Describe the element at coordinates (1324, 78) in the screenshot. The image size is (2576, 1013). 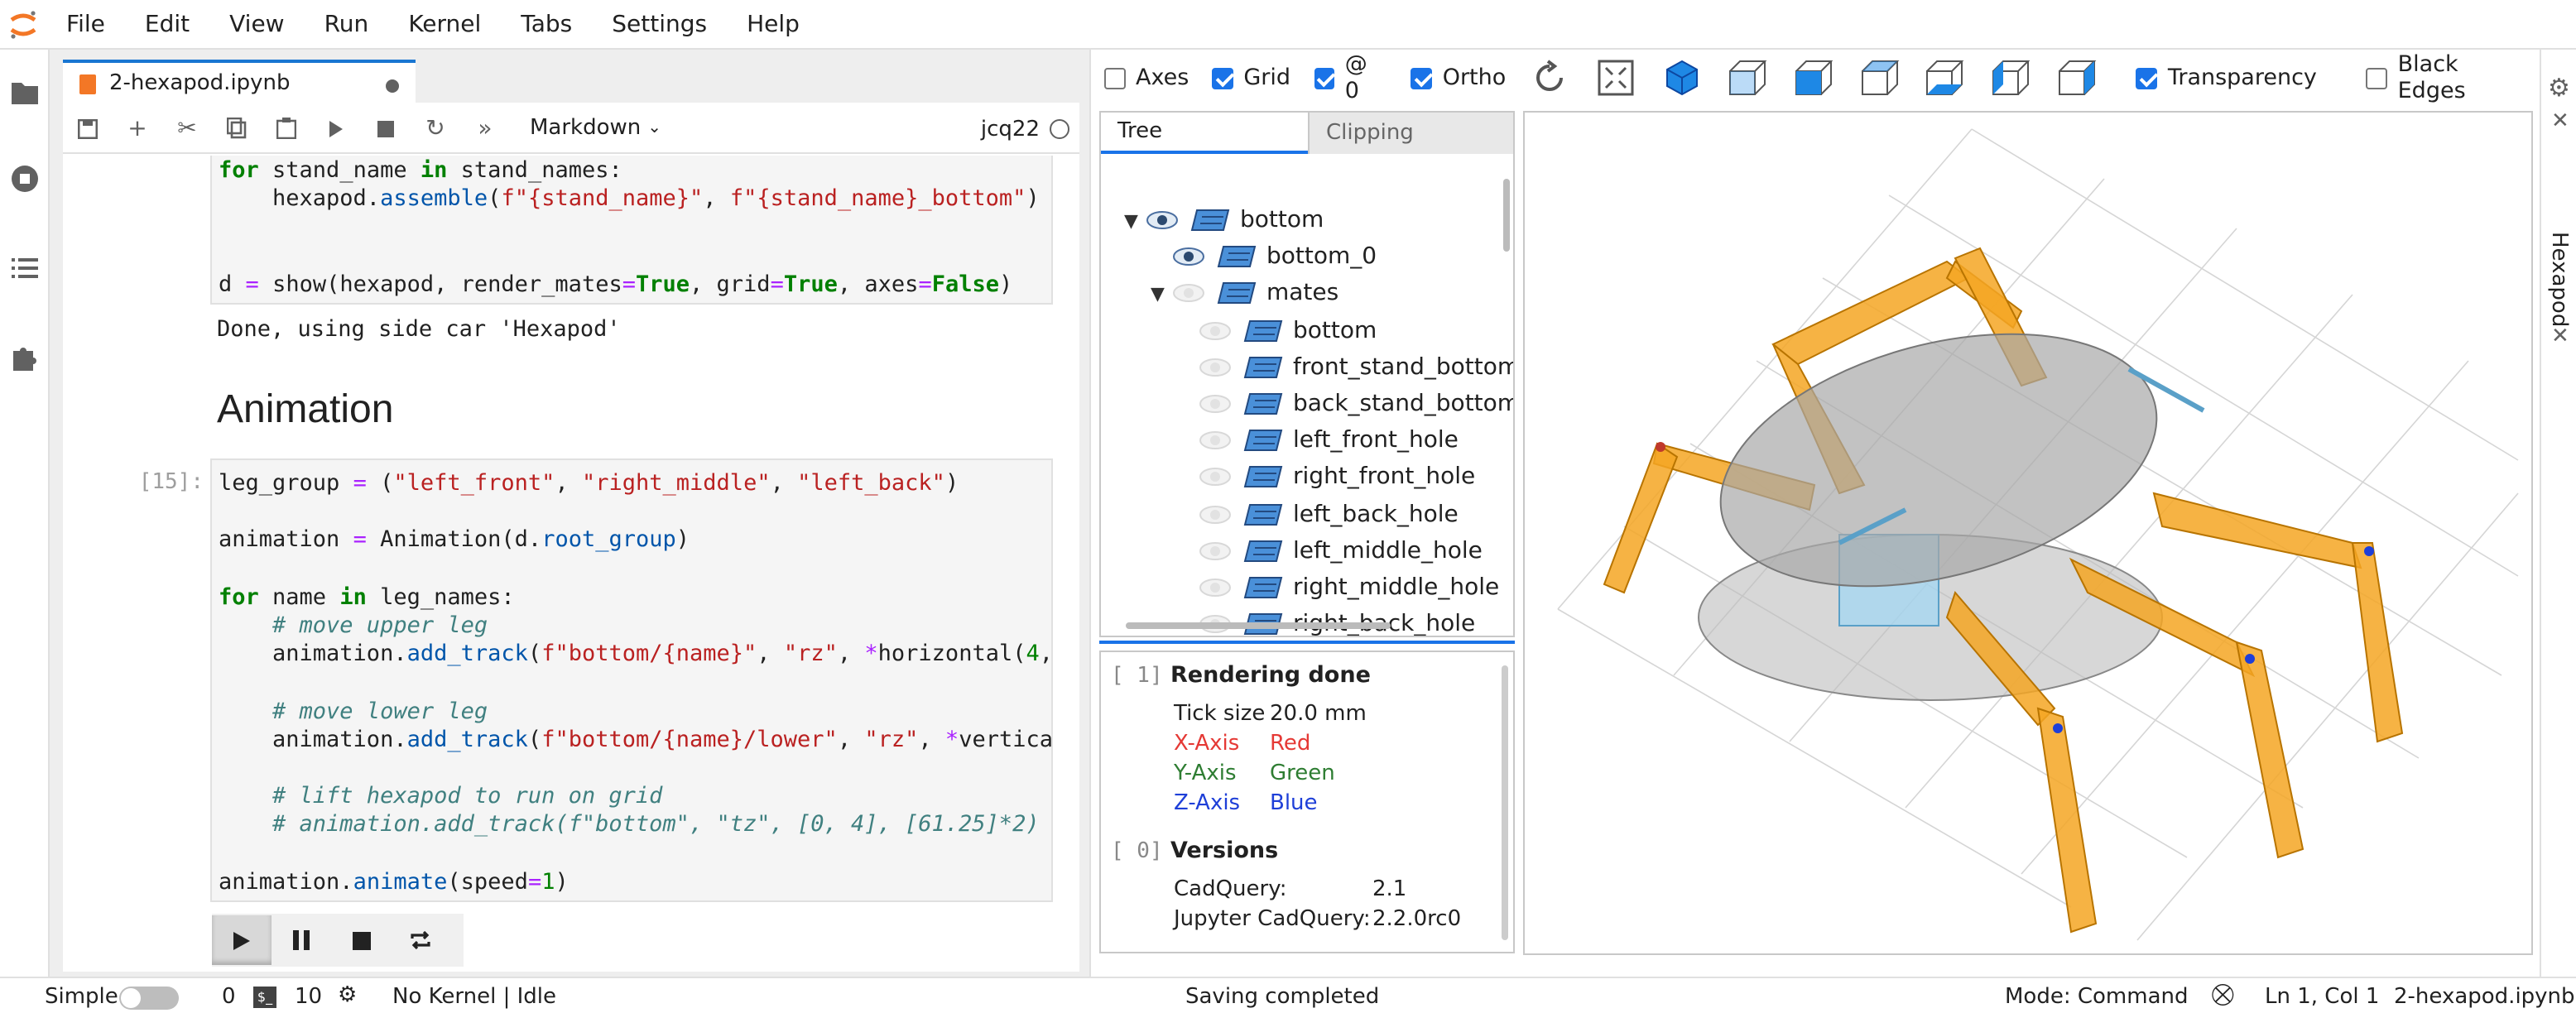
I see `at-zero-checkbox-box` at that location.